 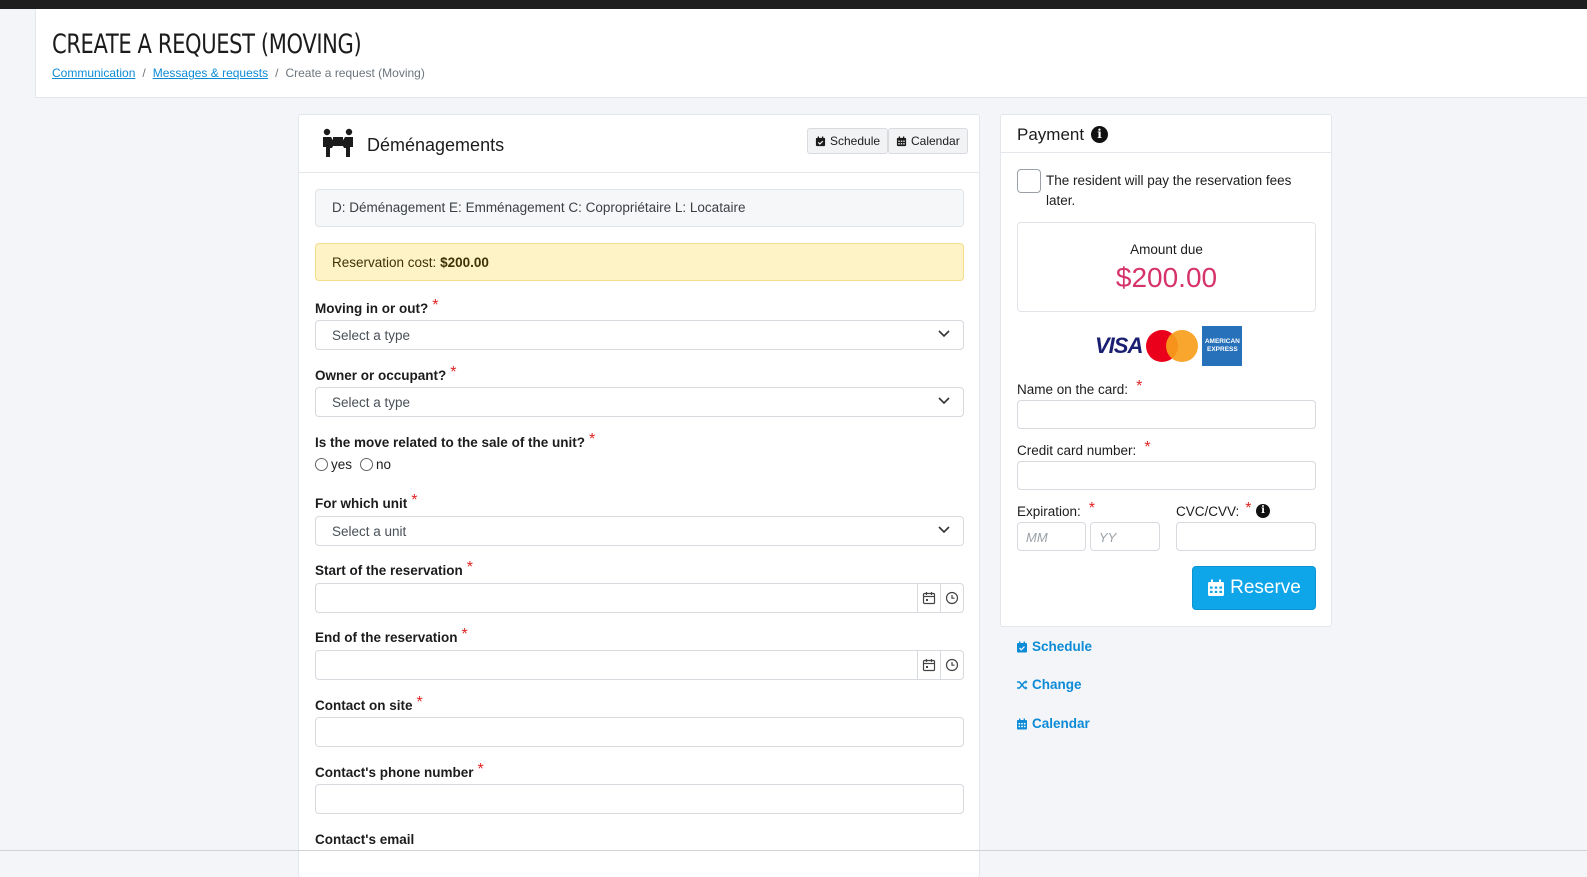 I want to click on visa-logo: VISA, so click(x=1119, y=345).